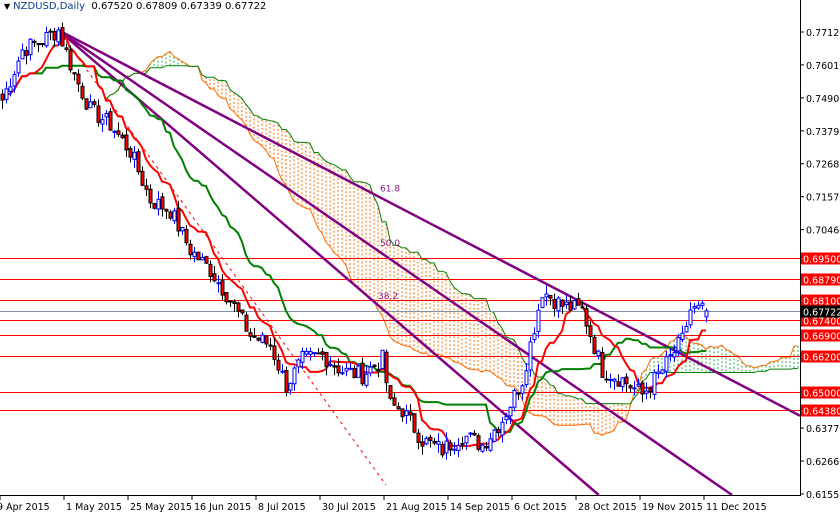  Describe the element at coordinates (821, 313) in the screenshot. I see `current-price-label: 0.67722` at that location.